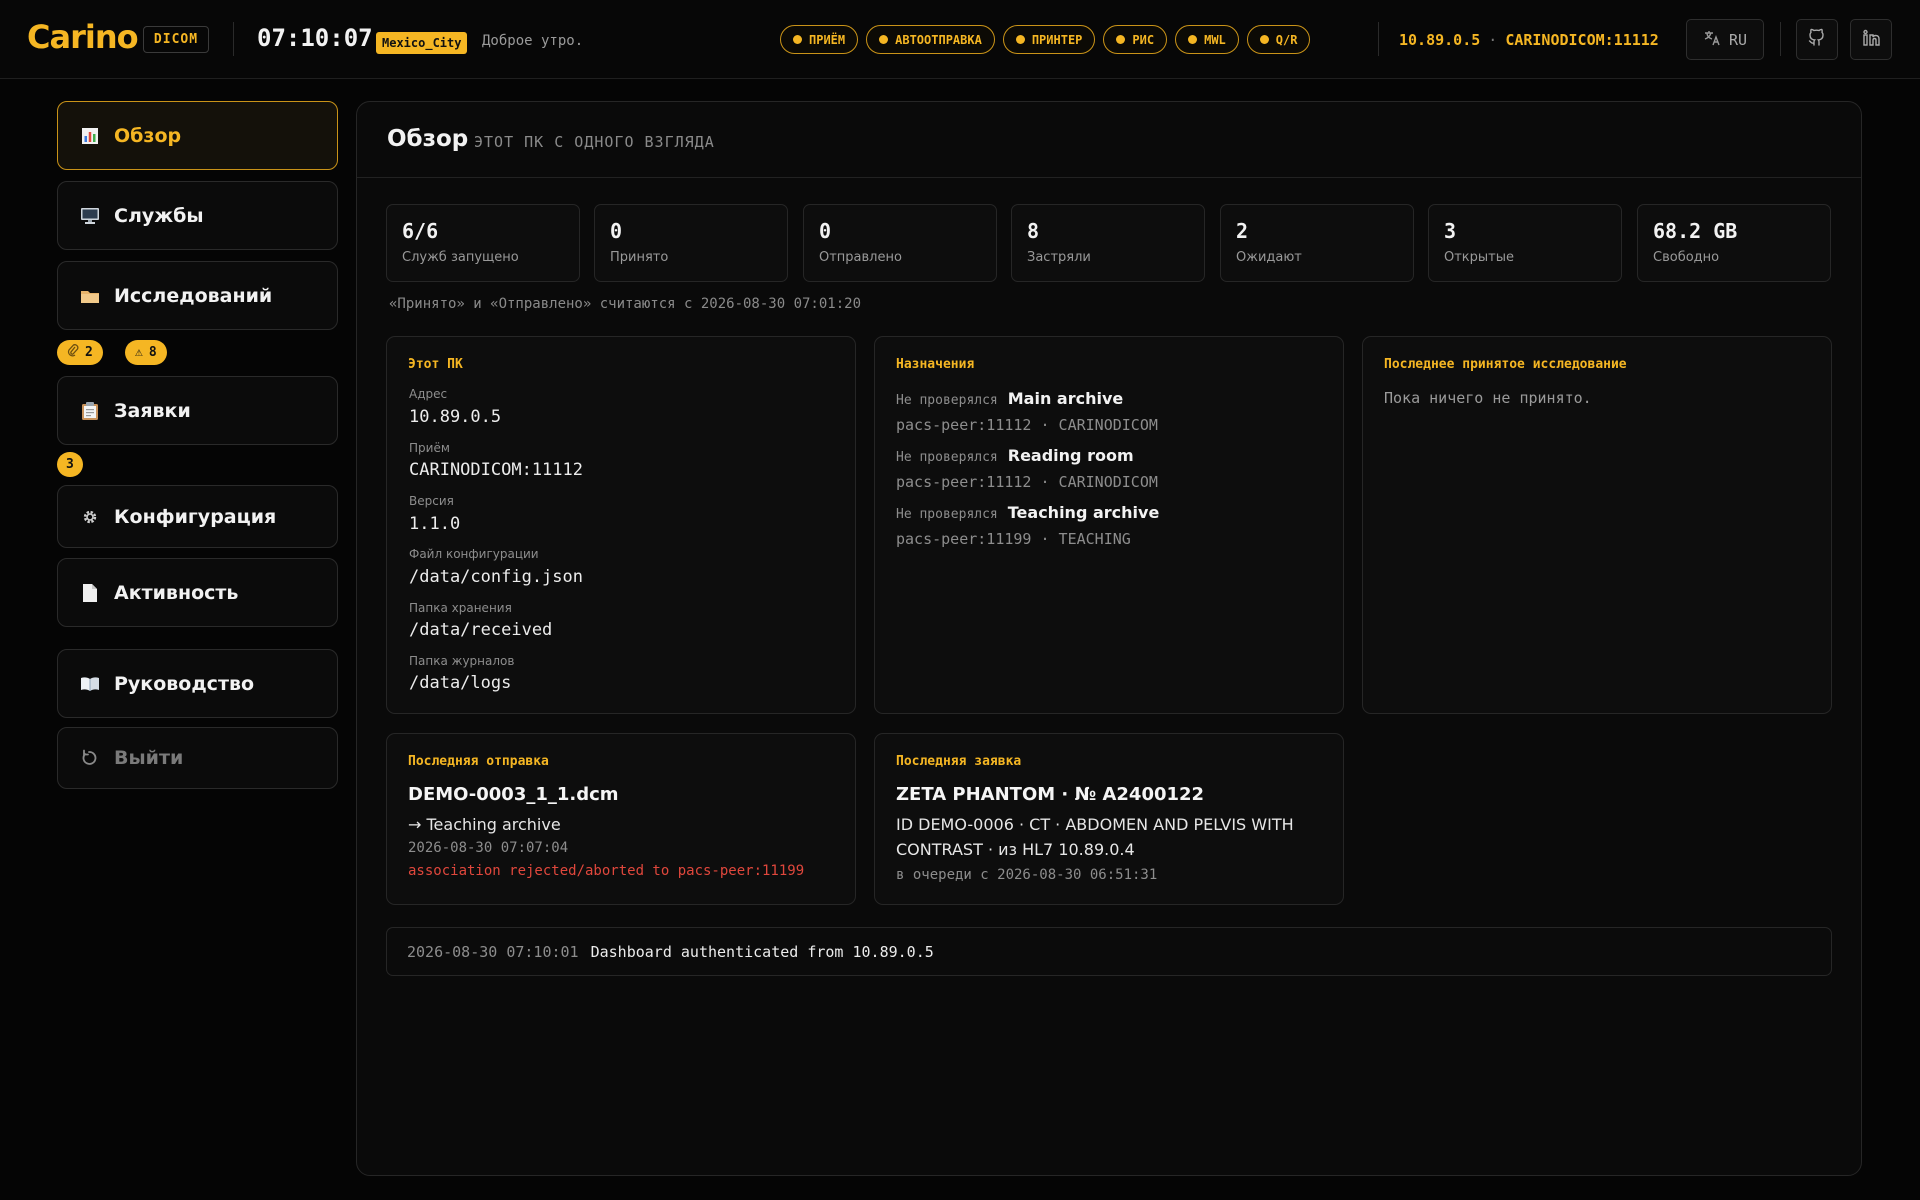 The height and width of the screenshot is (1200, 1920). What do you see at coordinates (429, 448) in the screenshot?
I see `receive-label: Приём` at bounding box center [429, 448].